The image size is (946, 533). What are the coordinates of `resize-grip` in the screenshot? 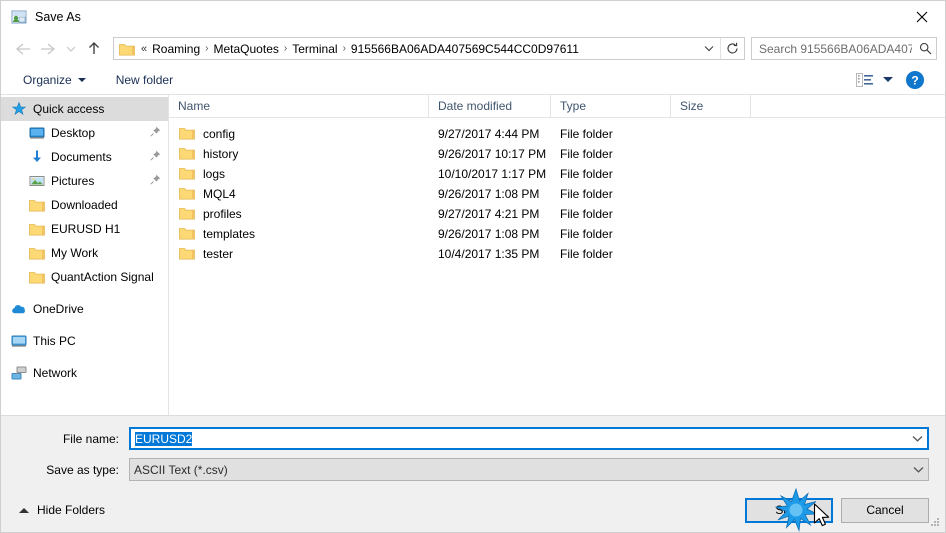 It's located at (935, 522).